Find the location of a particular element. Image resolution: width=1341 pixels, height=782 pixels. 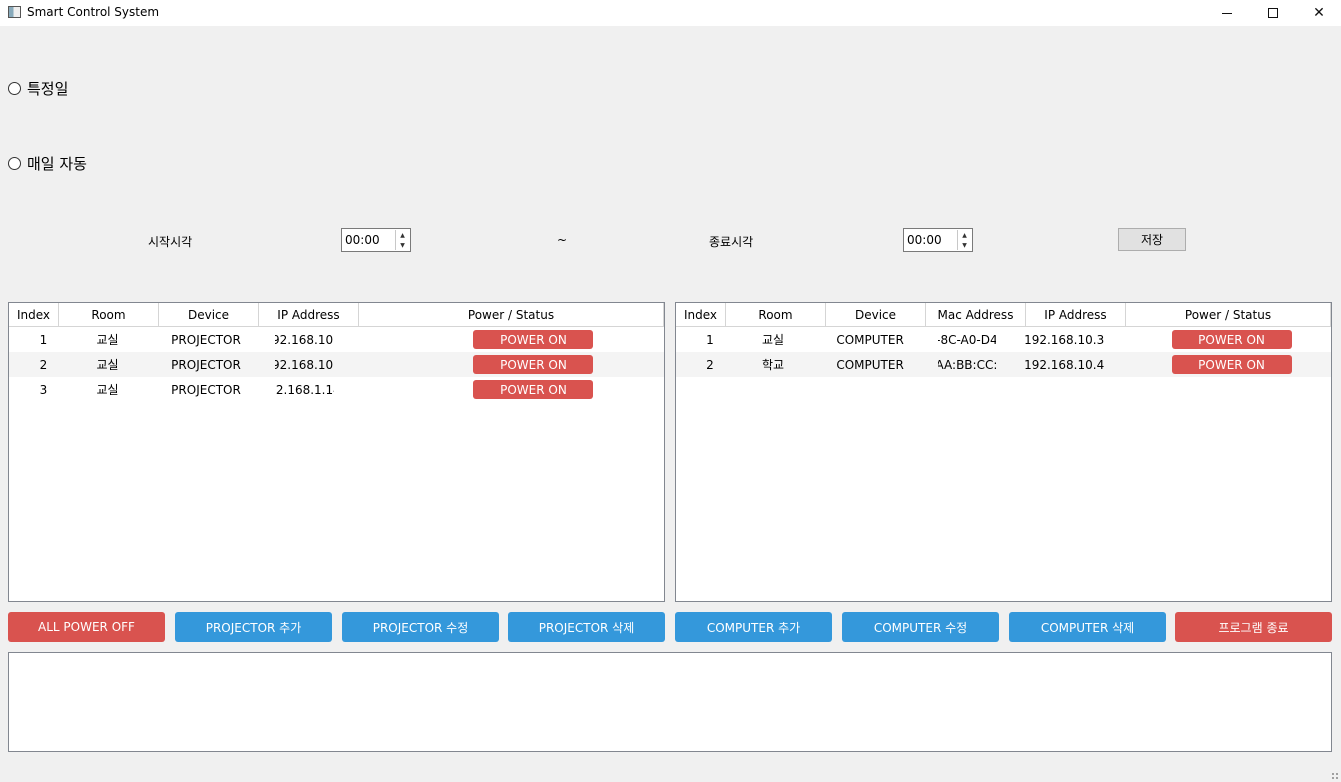

special-day-label: 특정일 is located at coordinates (48, 89).